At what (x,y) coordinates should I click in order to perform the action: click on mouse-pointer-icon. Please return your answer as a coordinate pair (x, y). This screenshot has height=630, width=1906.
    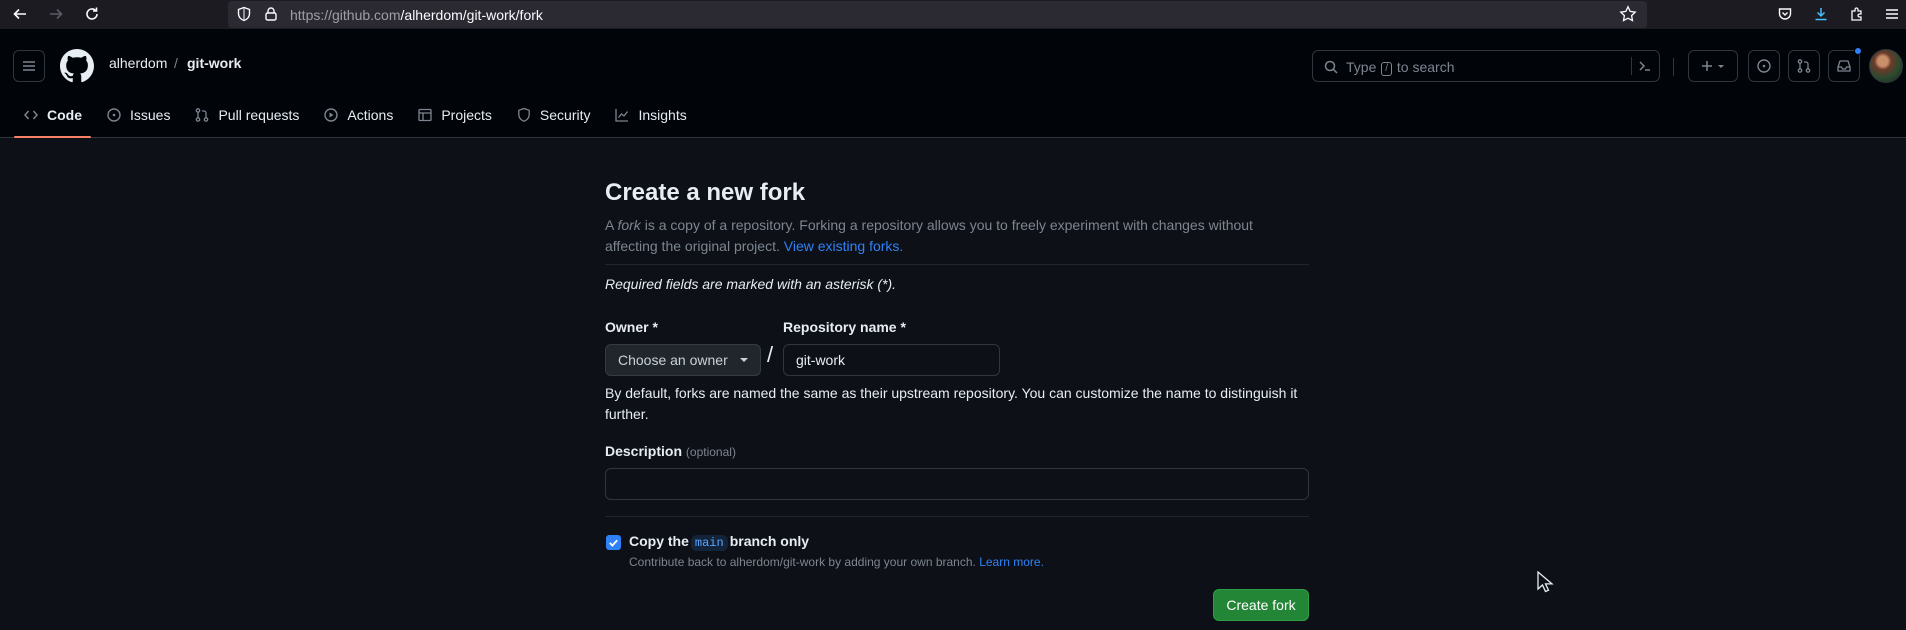
    Looking at the image, I should click on (1546, 584).